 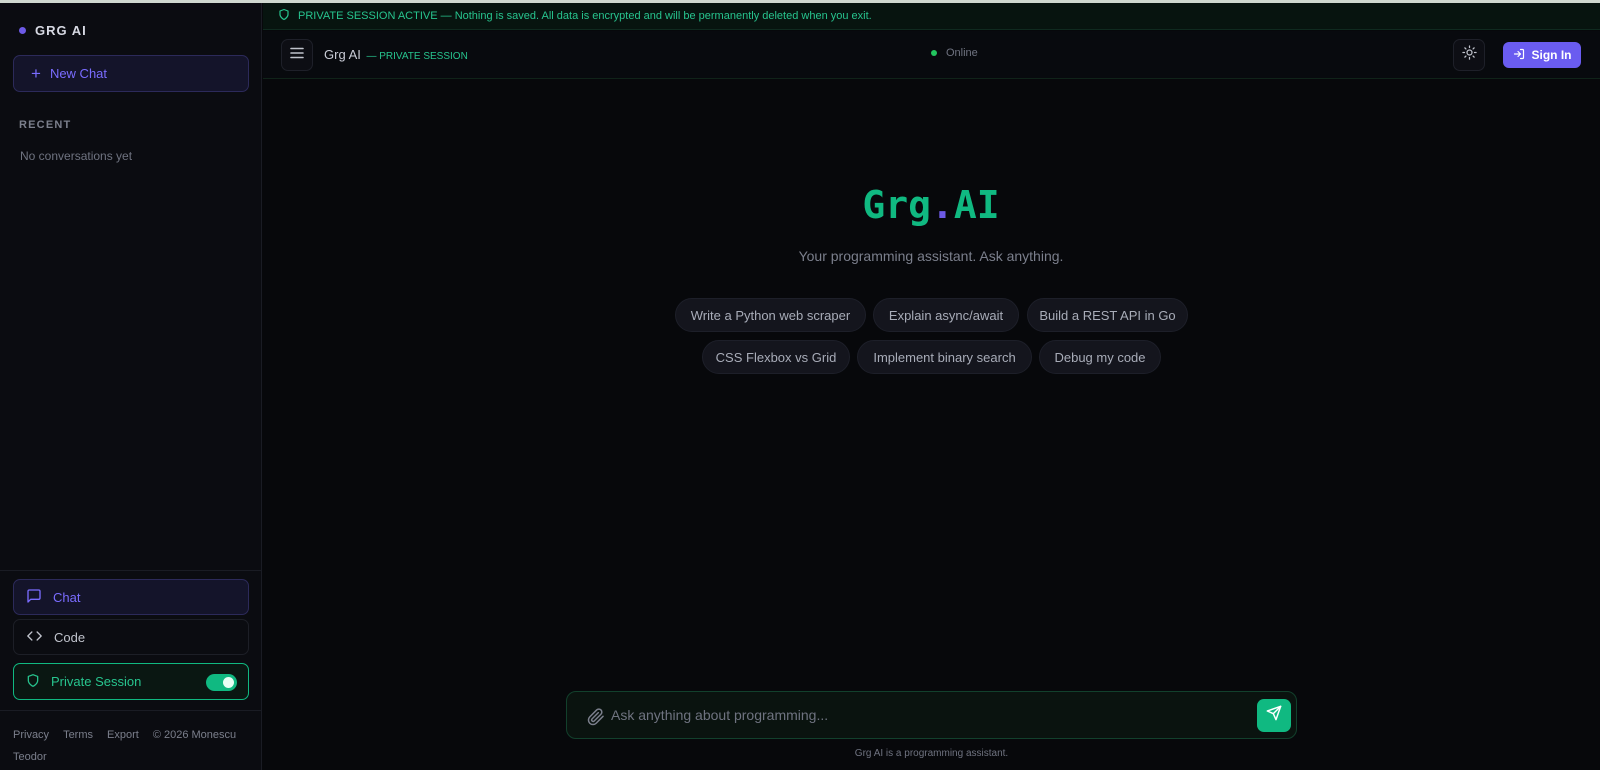 I want to click on code-icon, so click(x=34, y=637).